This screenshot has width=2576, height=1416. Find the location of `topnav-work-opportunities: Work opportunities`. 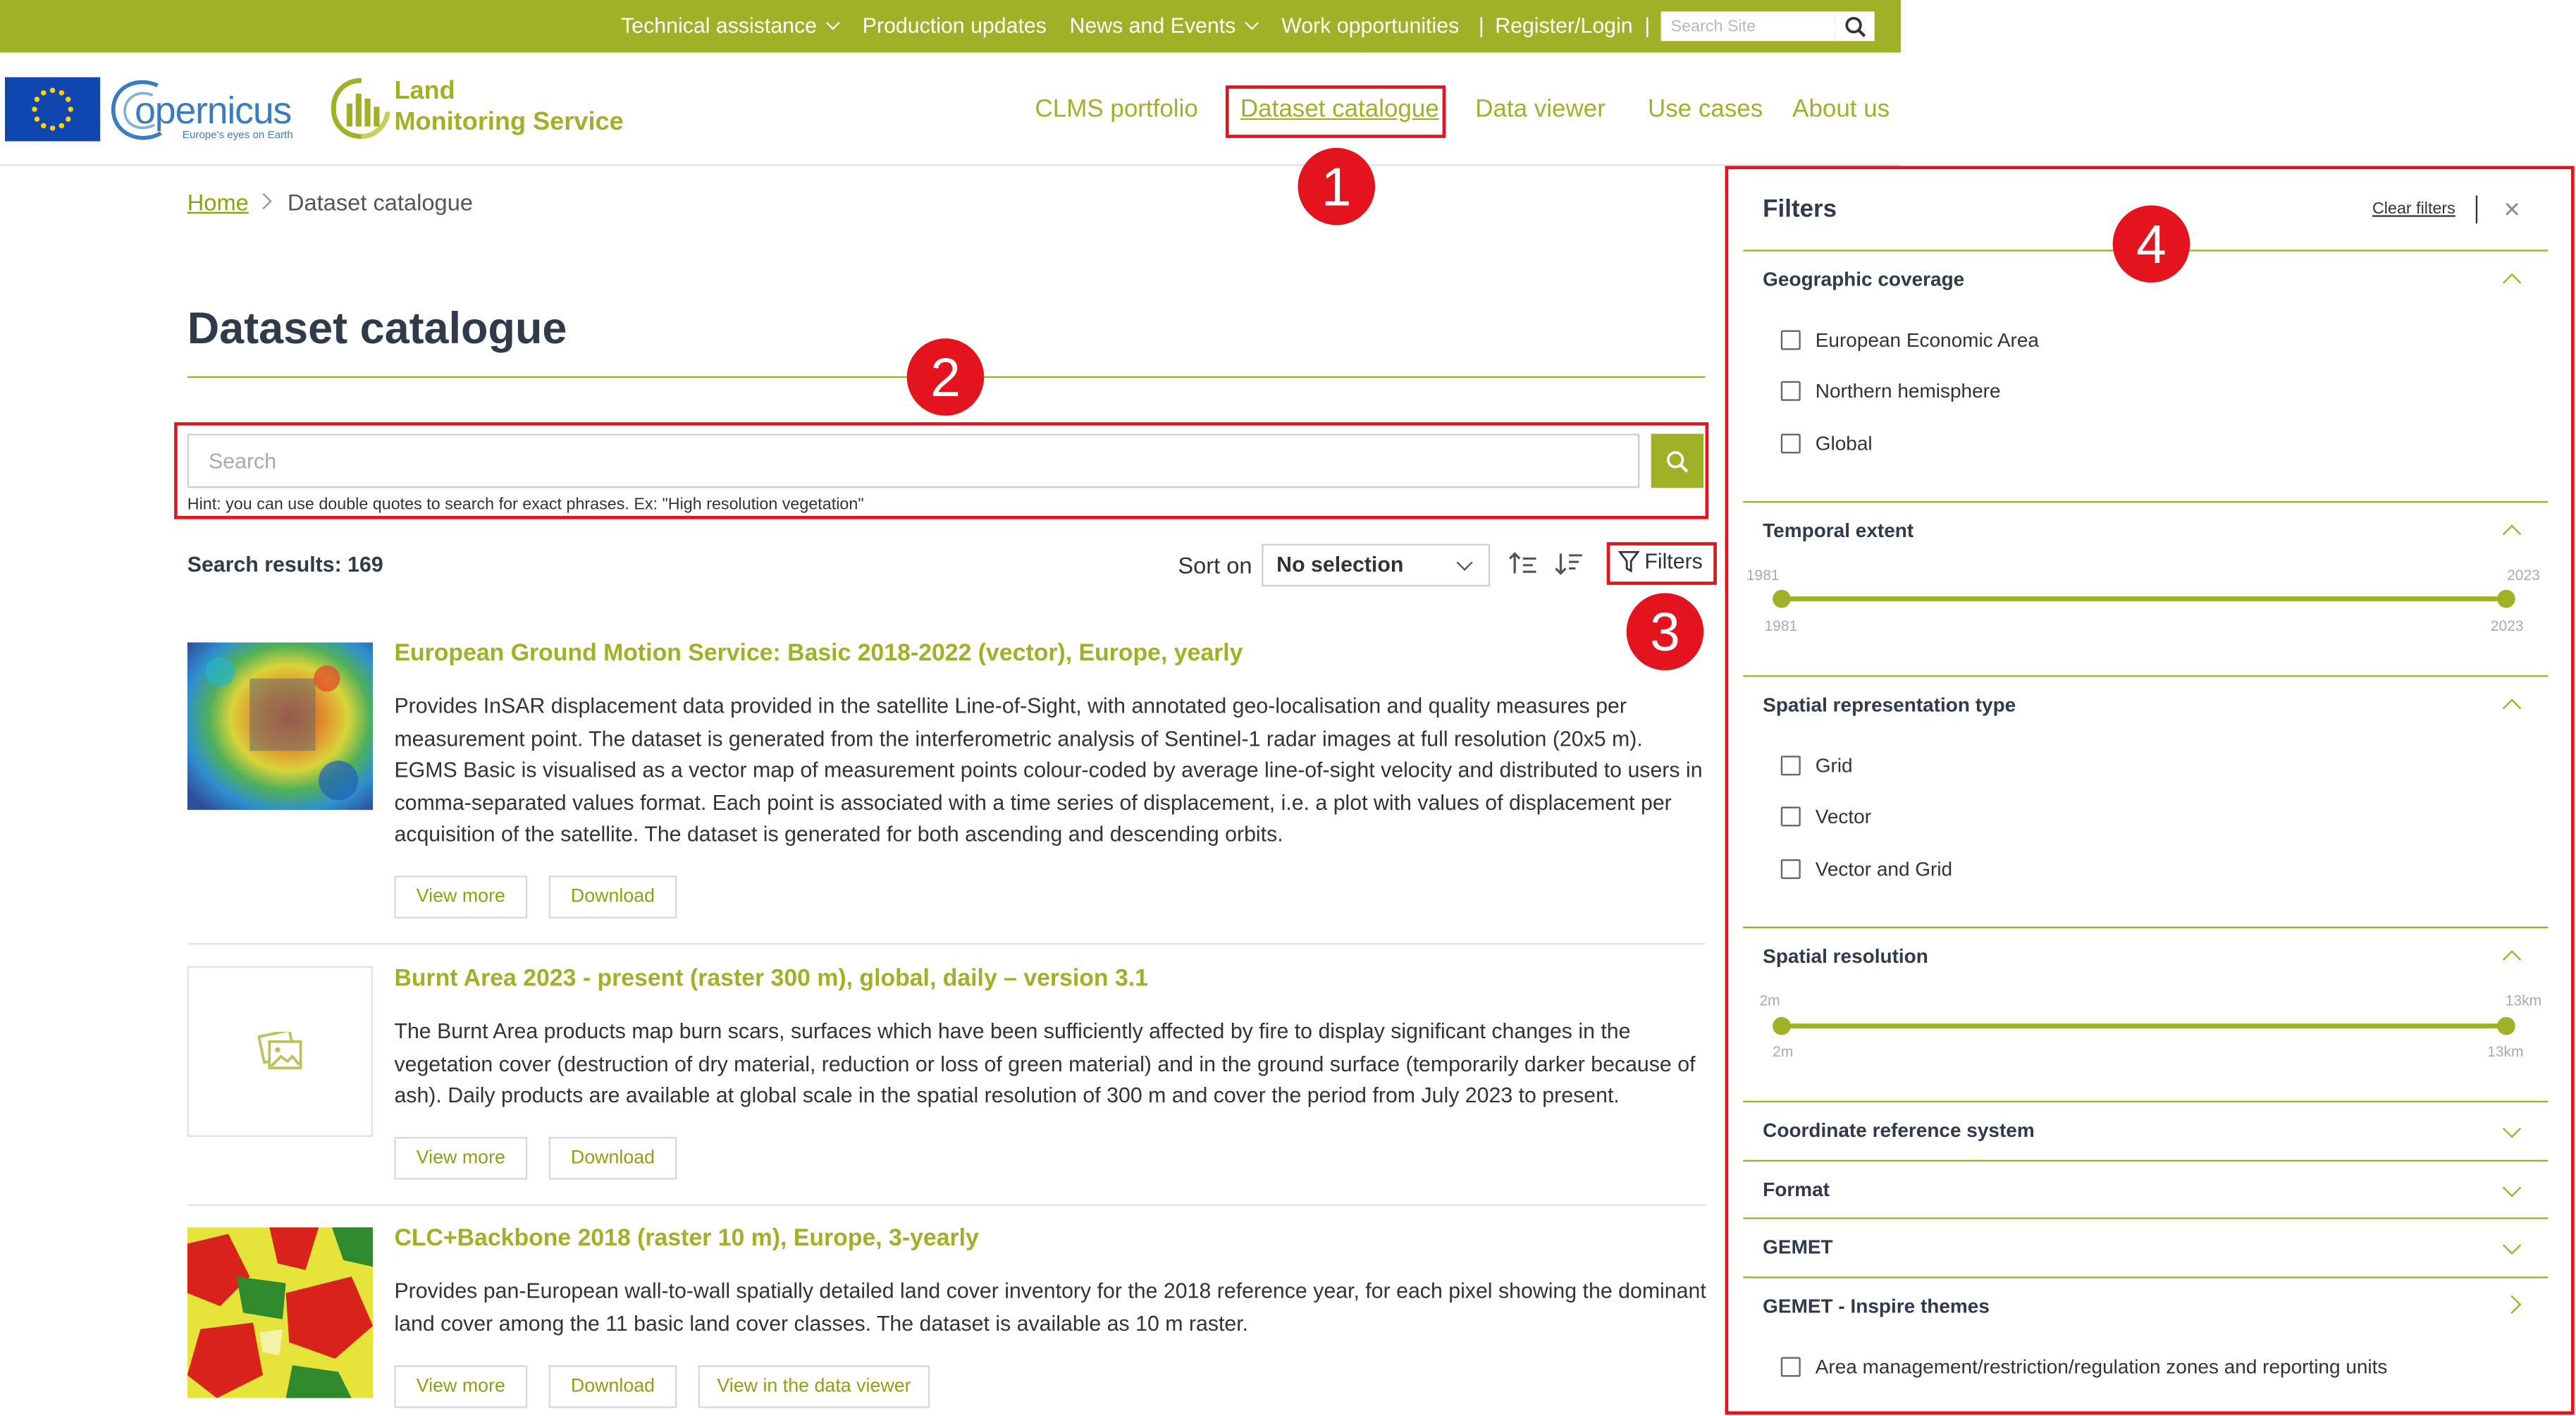

topnav-work-opportunities: Work opportunities is located at coordinates (1370, 26).